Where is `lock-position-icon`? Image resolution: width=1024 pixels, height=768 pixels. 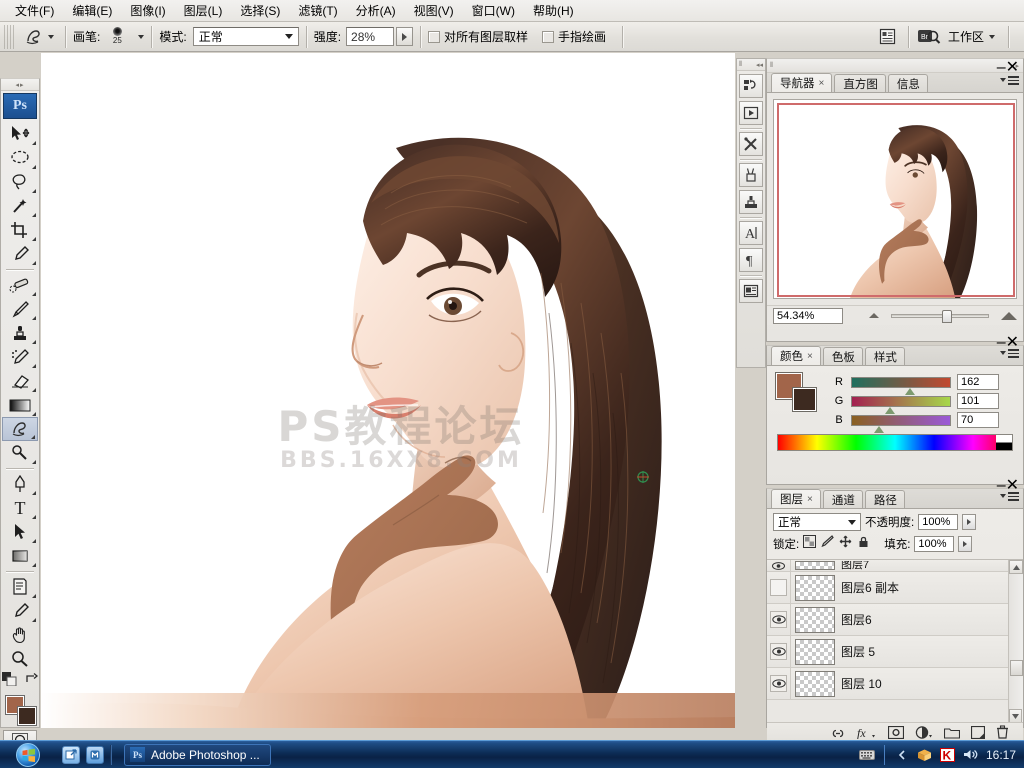 lock-position-icon is located at coordinates (845, 544).